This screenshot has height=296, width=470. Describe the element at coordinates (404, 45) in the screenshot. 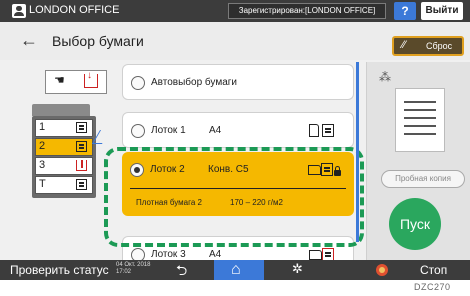

I see `eraser-icon: ⁄⁄` at that location.